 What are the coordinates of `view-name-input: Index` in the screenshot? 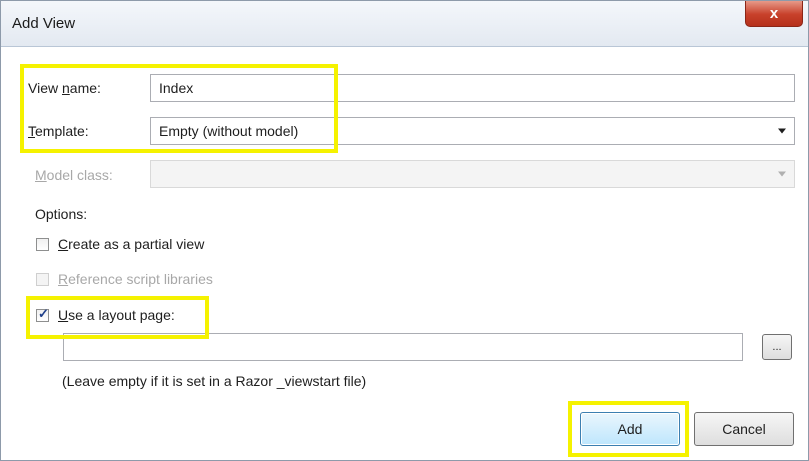 It's located at (472, 88).